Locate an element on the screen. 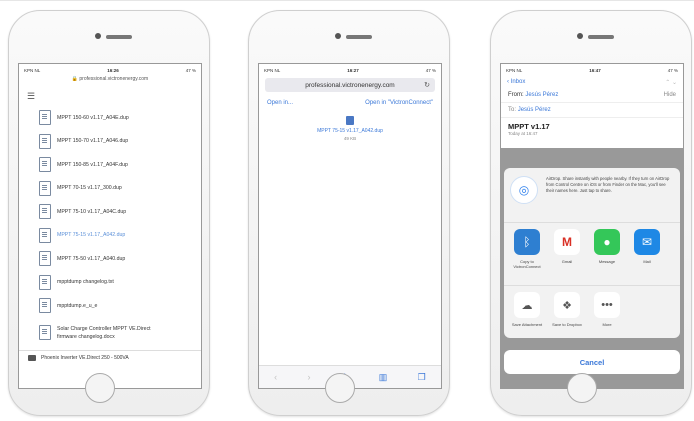 The width and height of the screenshot is (694, 421). file-row: mpptdump.e_u_e is located at coordinates (110, 306).